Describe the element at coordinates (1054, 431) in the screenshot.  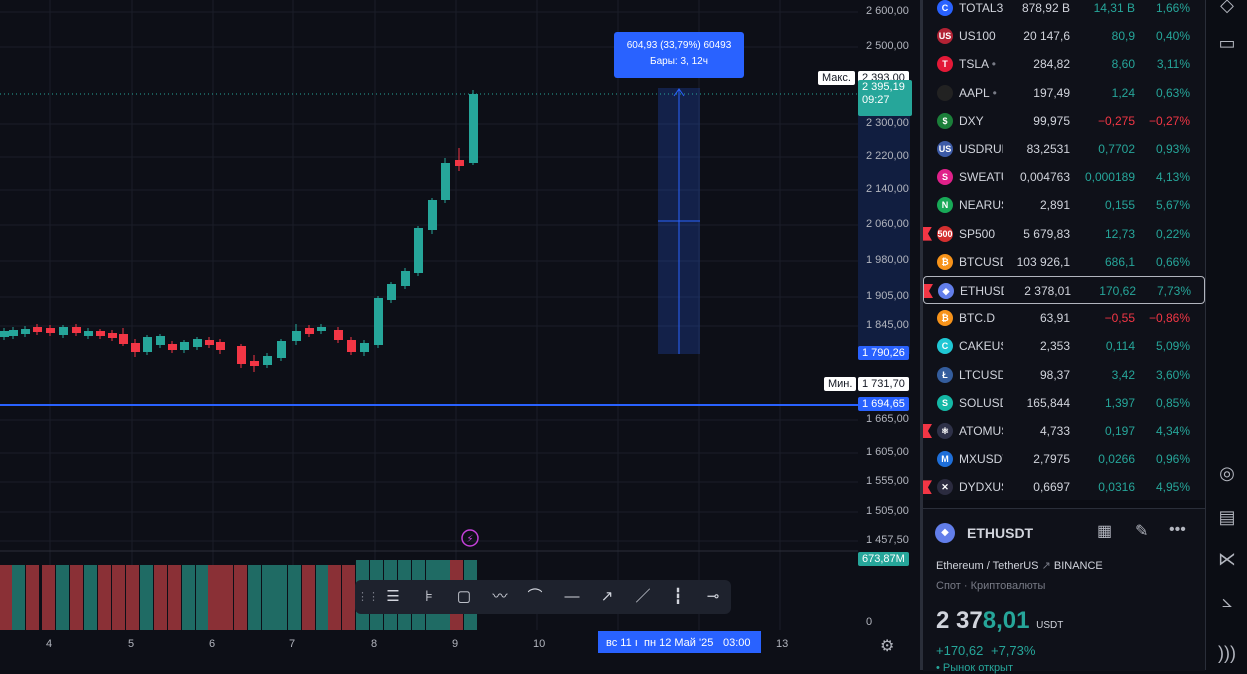
I see `watchlist-last: 4,733` at that location.